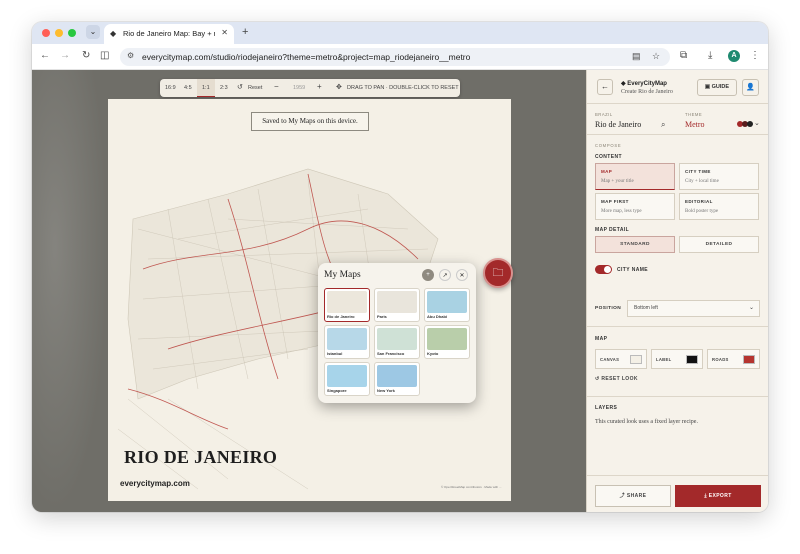 The height and width of the screenshot is (554, 800). Describe the element at coordinates (113, 33) in the screenshot. I see `favicon-icon: ◆` at that location.